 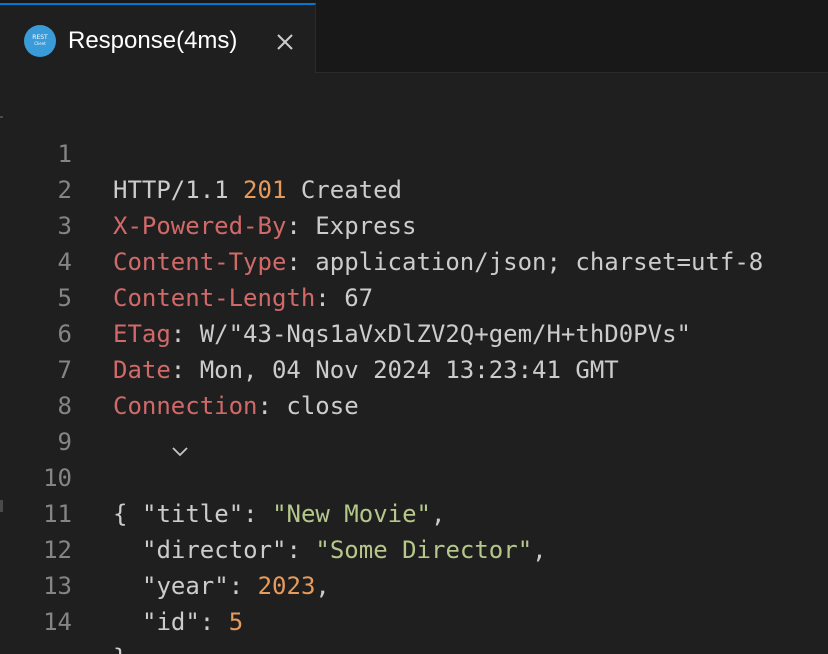 I want to click on json-entry: "id": 5, so click(x=192, y=622).